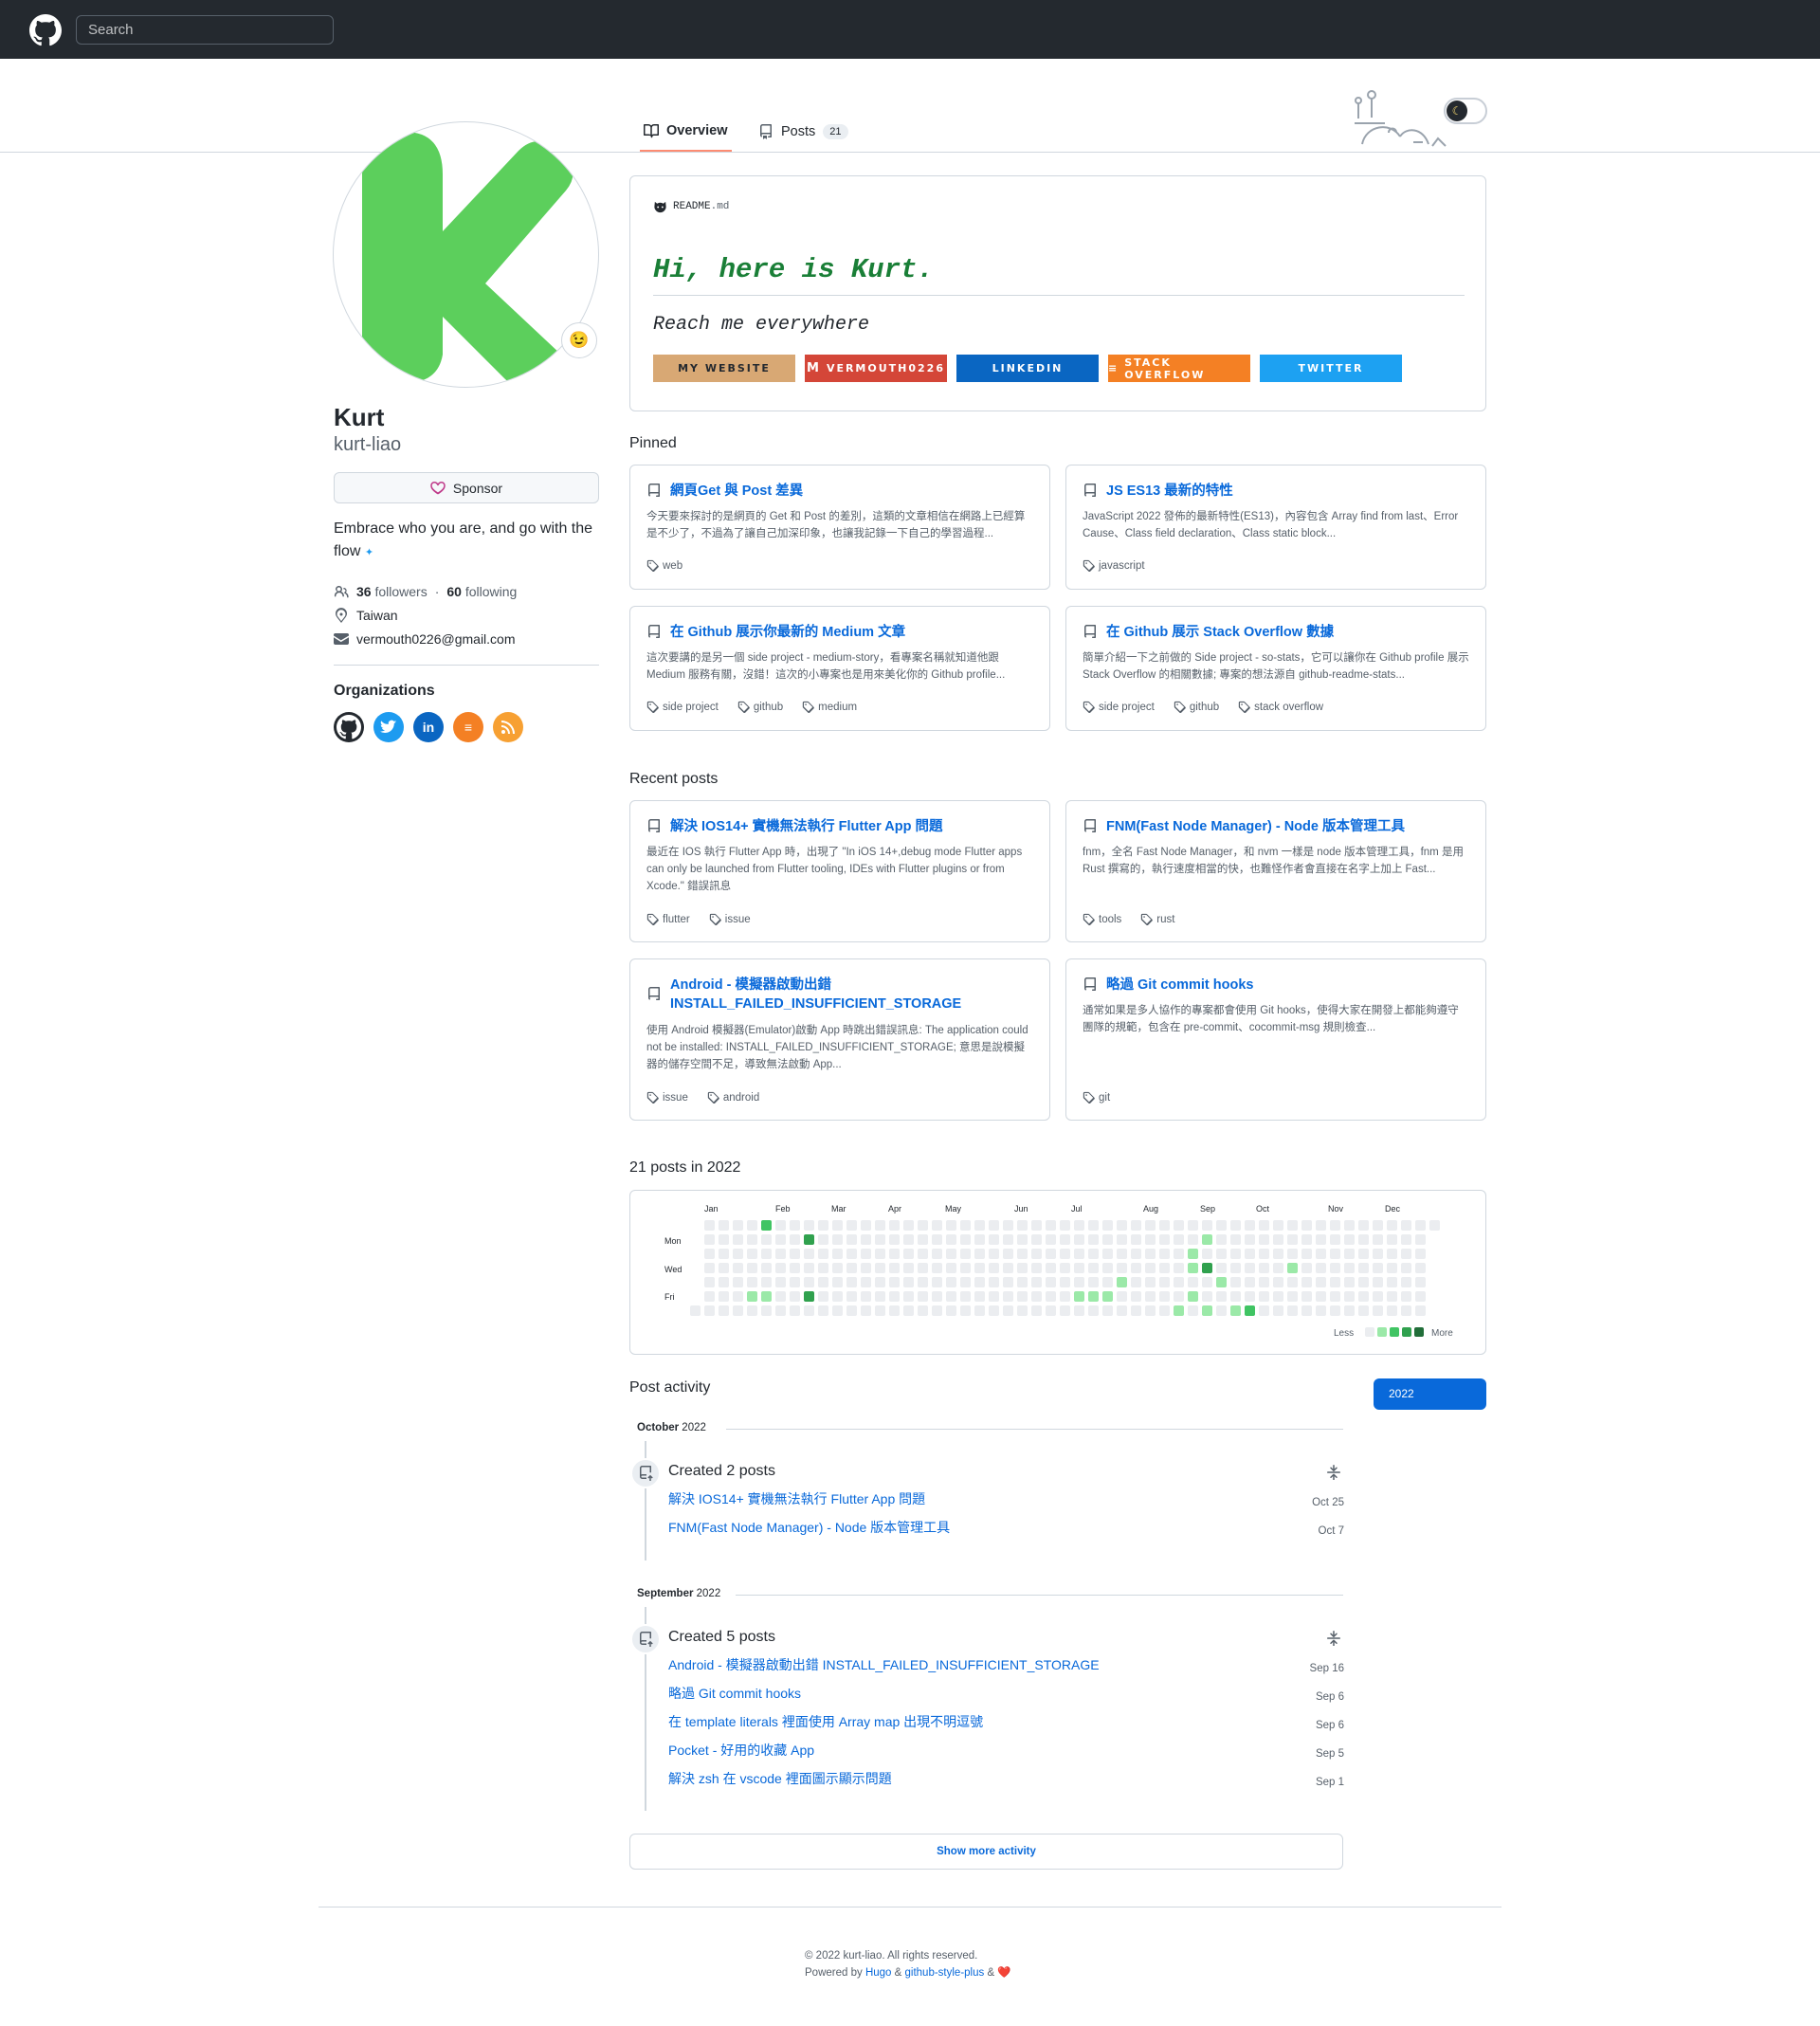  Describe the element at coordinates (836, 632) in the screenshot. I see `pinned-card-title: 在 Github 展示你最新的 Medium 文章` at that location.